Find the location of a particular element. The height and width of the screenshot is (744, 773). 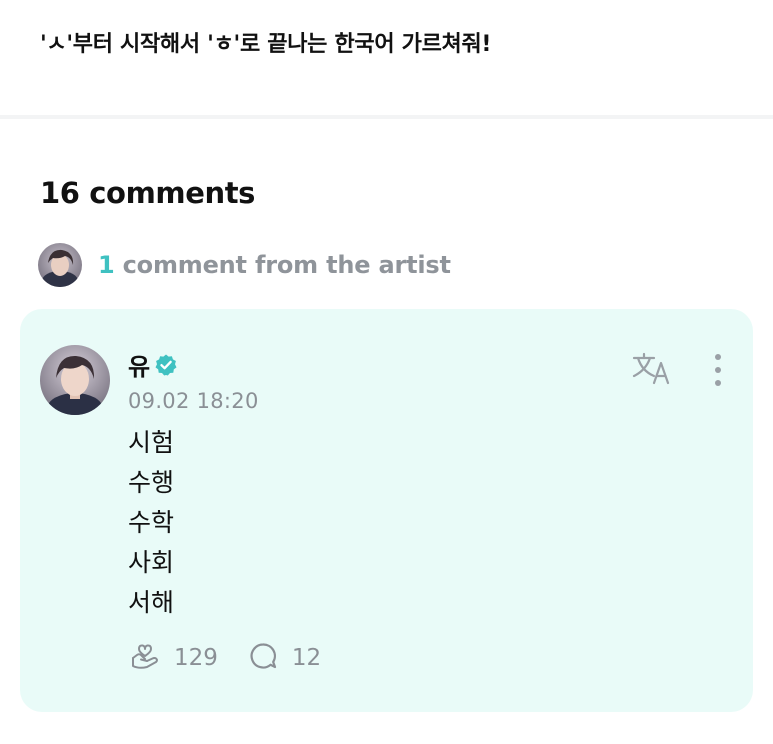

artist-comment-count: 1 is located at coordinates (106, 265).